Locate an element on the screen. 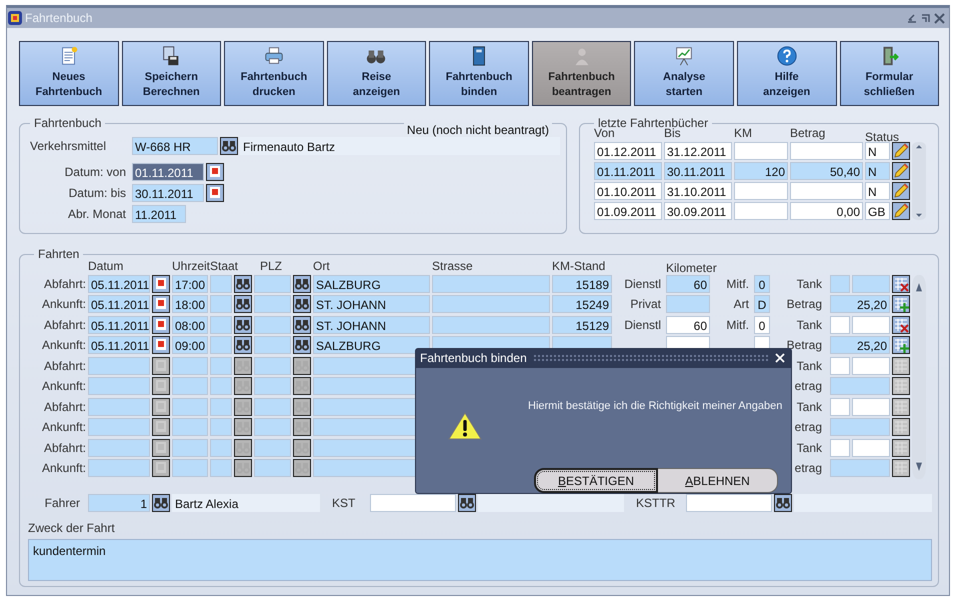 The width and height of the screenshot is (959, 606). odometer-field: 15129 is located at coordinates (582, 325).